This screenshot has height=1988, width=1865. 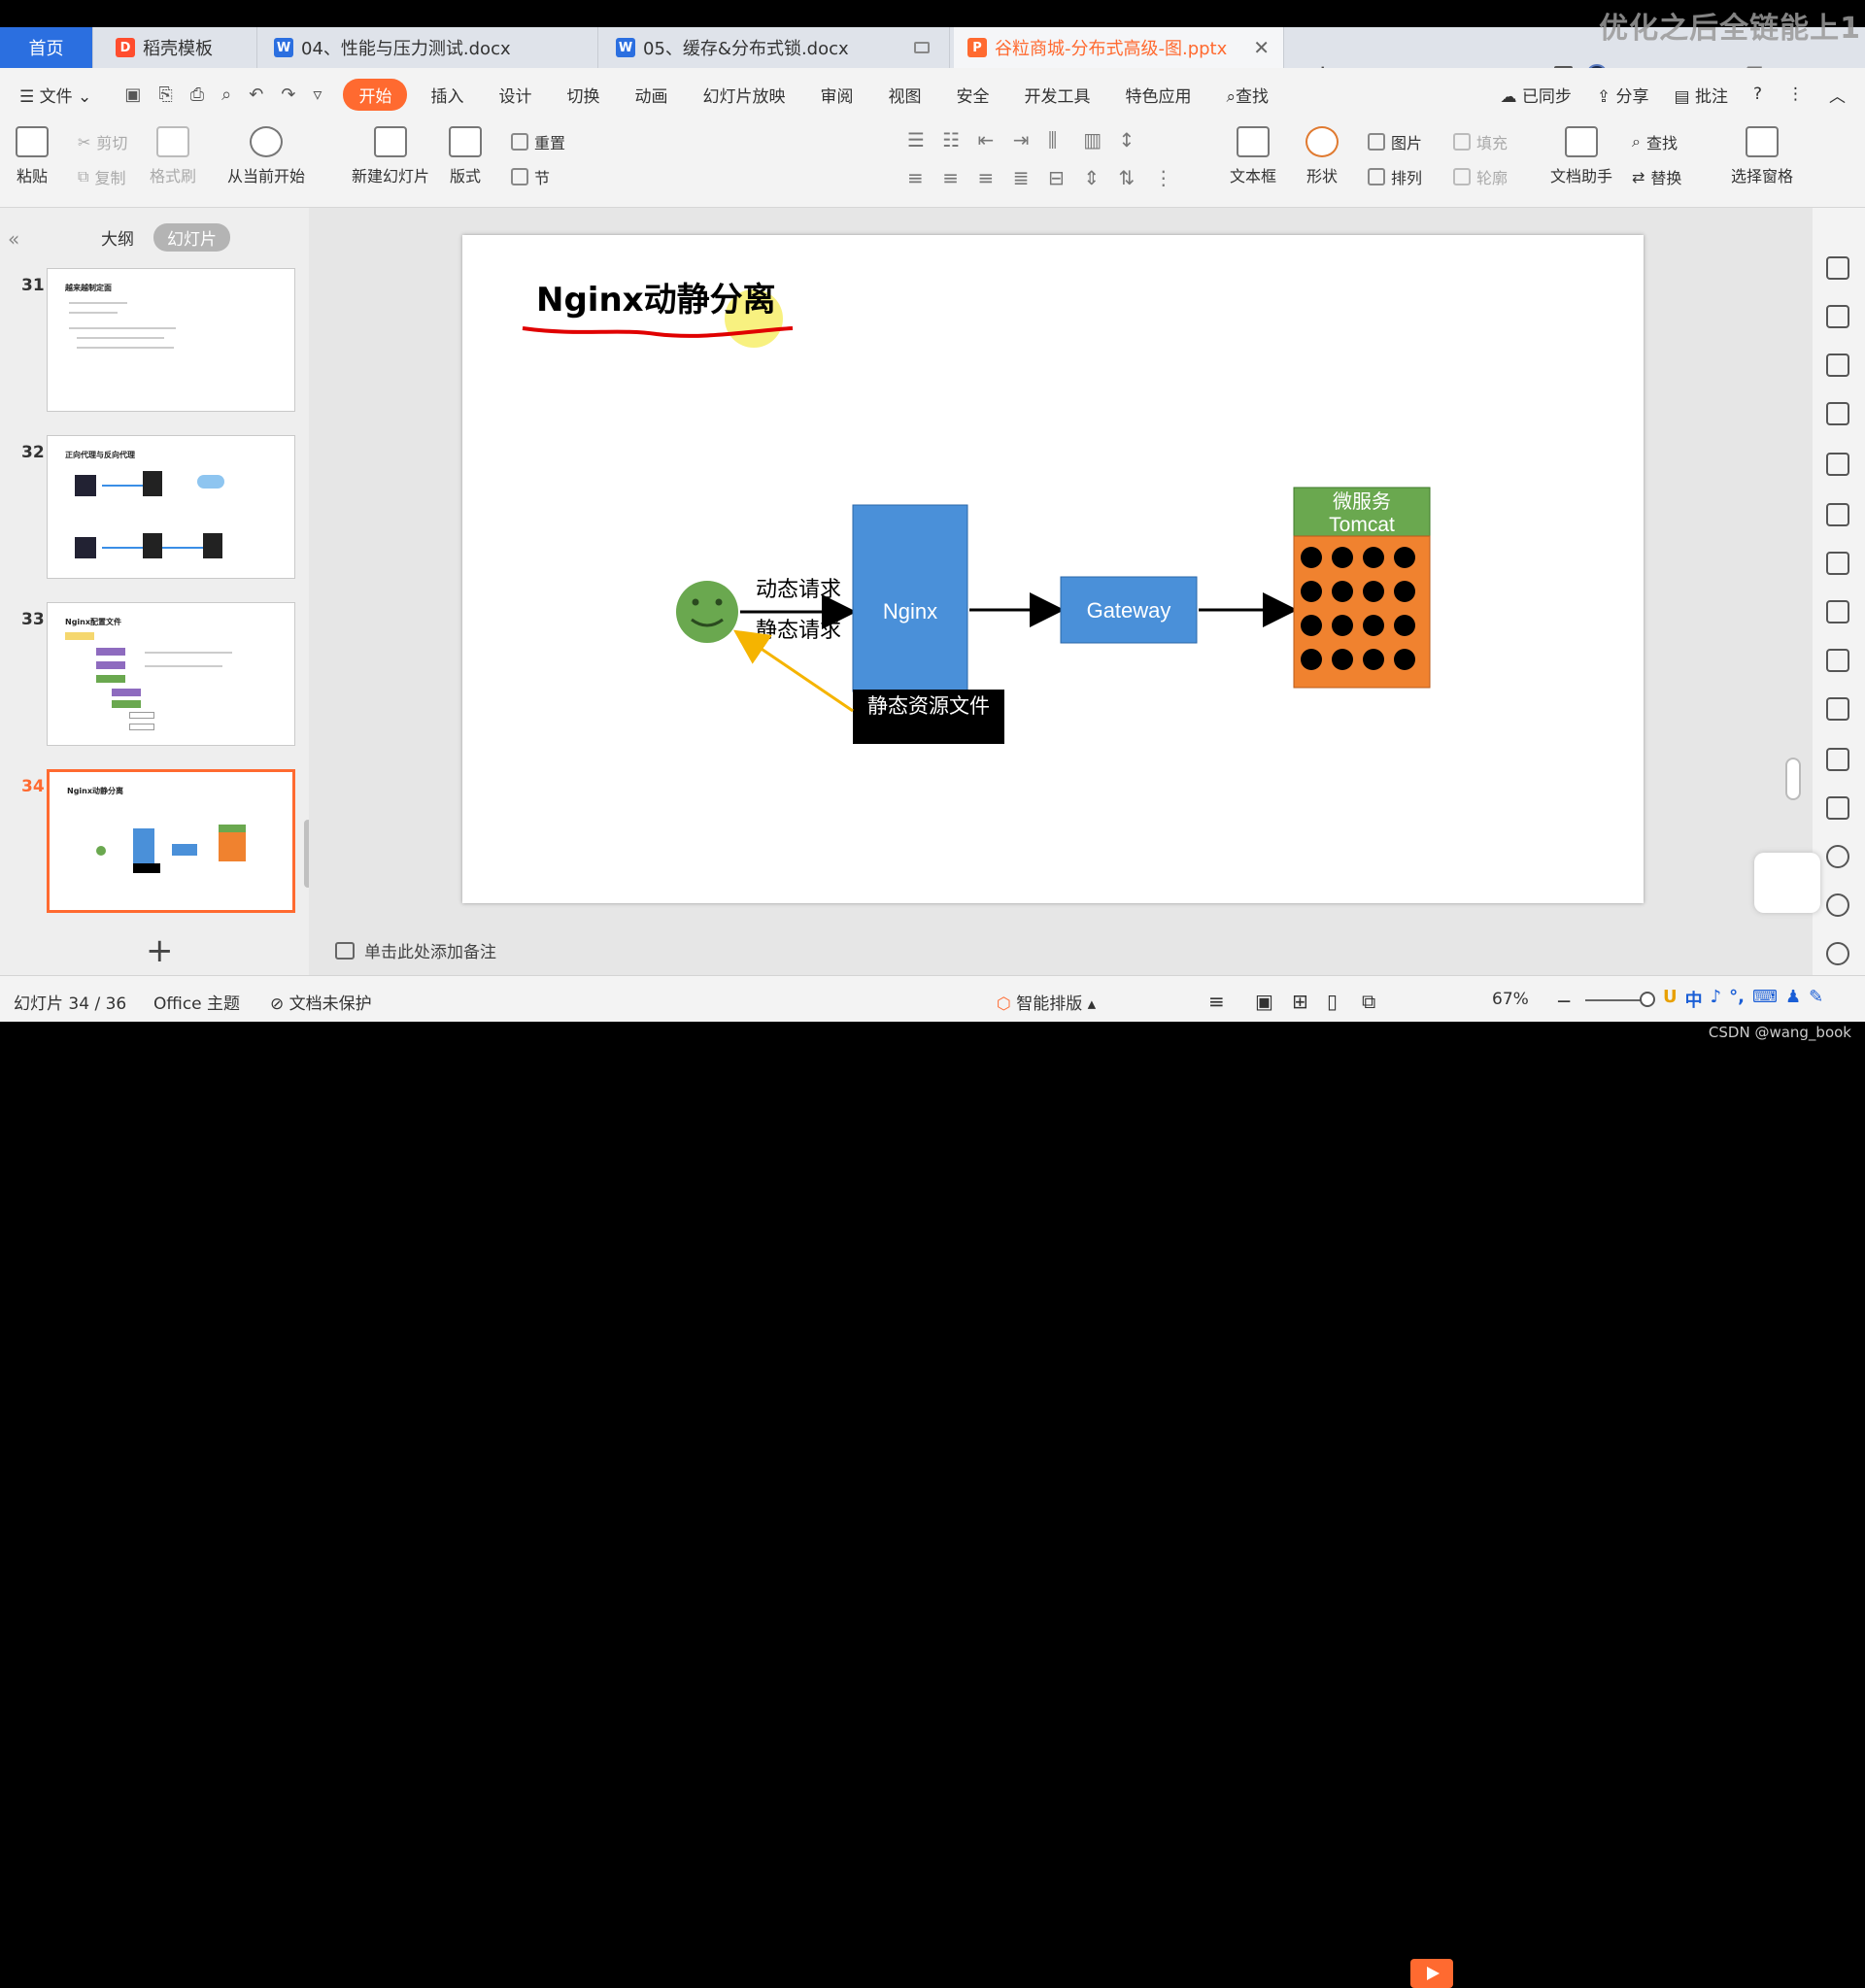 What do you see at coordinates (1332, 1001) in the screenshot?
I see `reading-view-icon: ▯` at bounding box center [1332, 1001].